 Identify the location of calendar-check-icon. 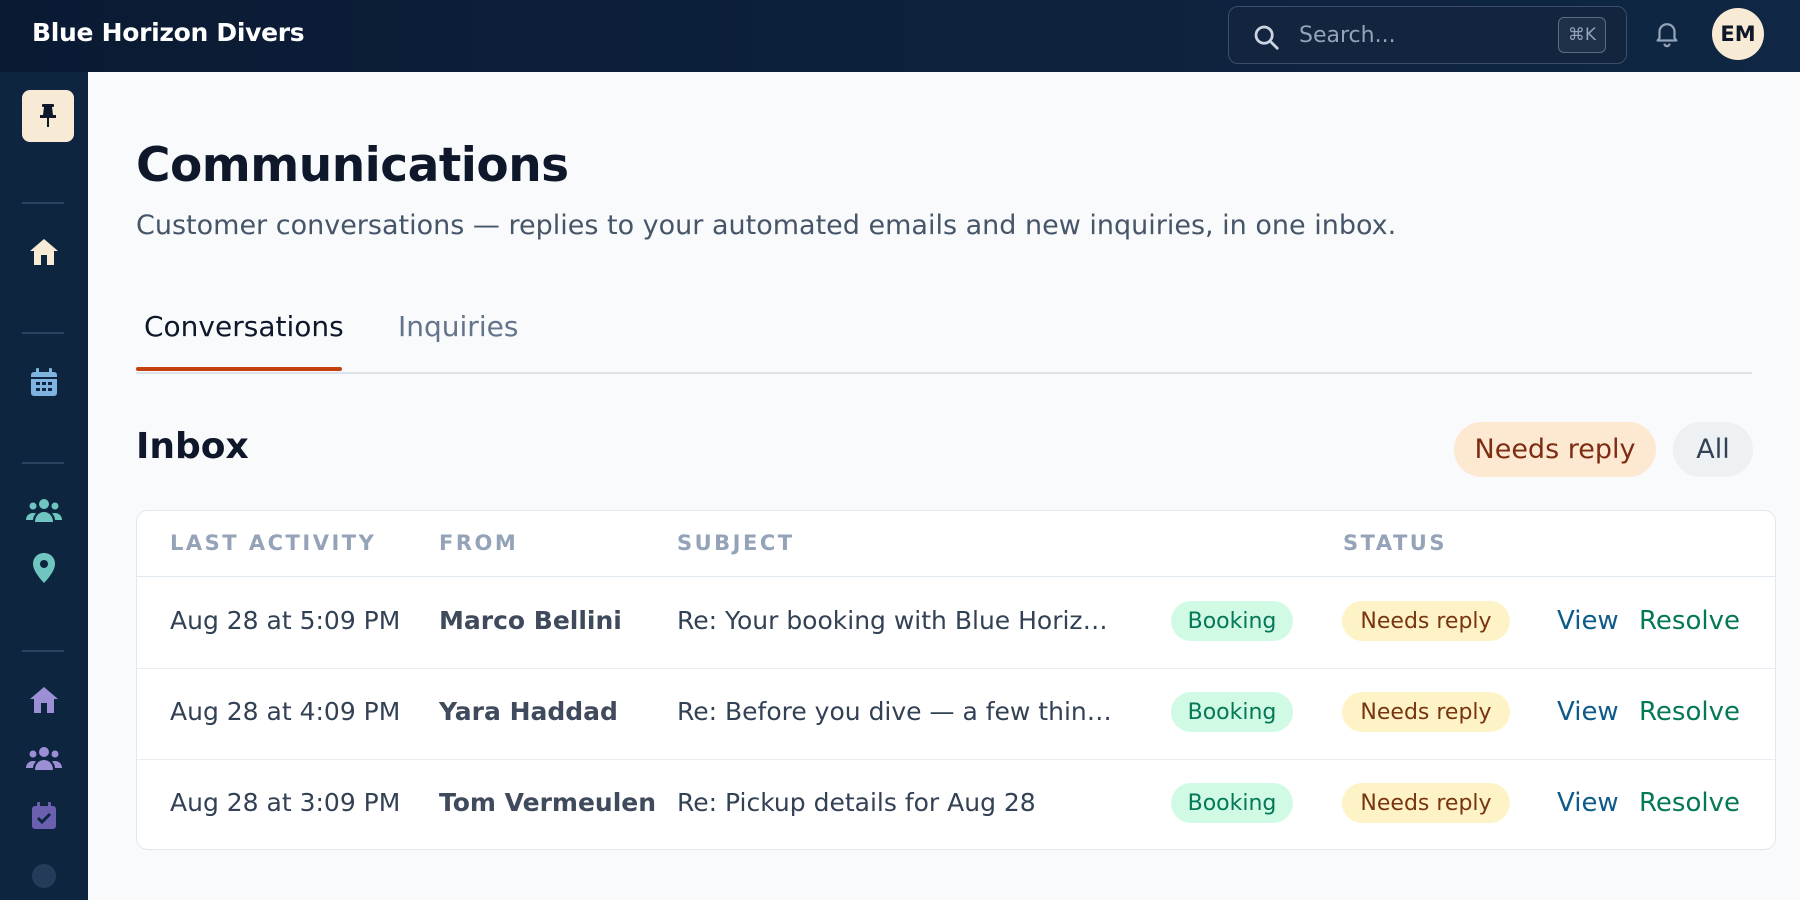
(44, 815).